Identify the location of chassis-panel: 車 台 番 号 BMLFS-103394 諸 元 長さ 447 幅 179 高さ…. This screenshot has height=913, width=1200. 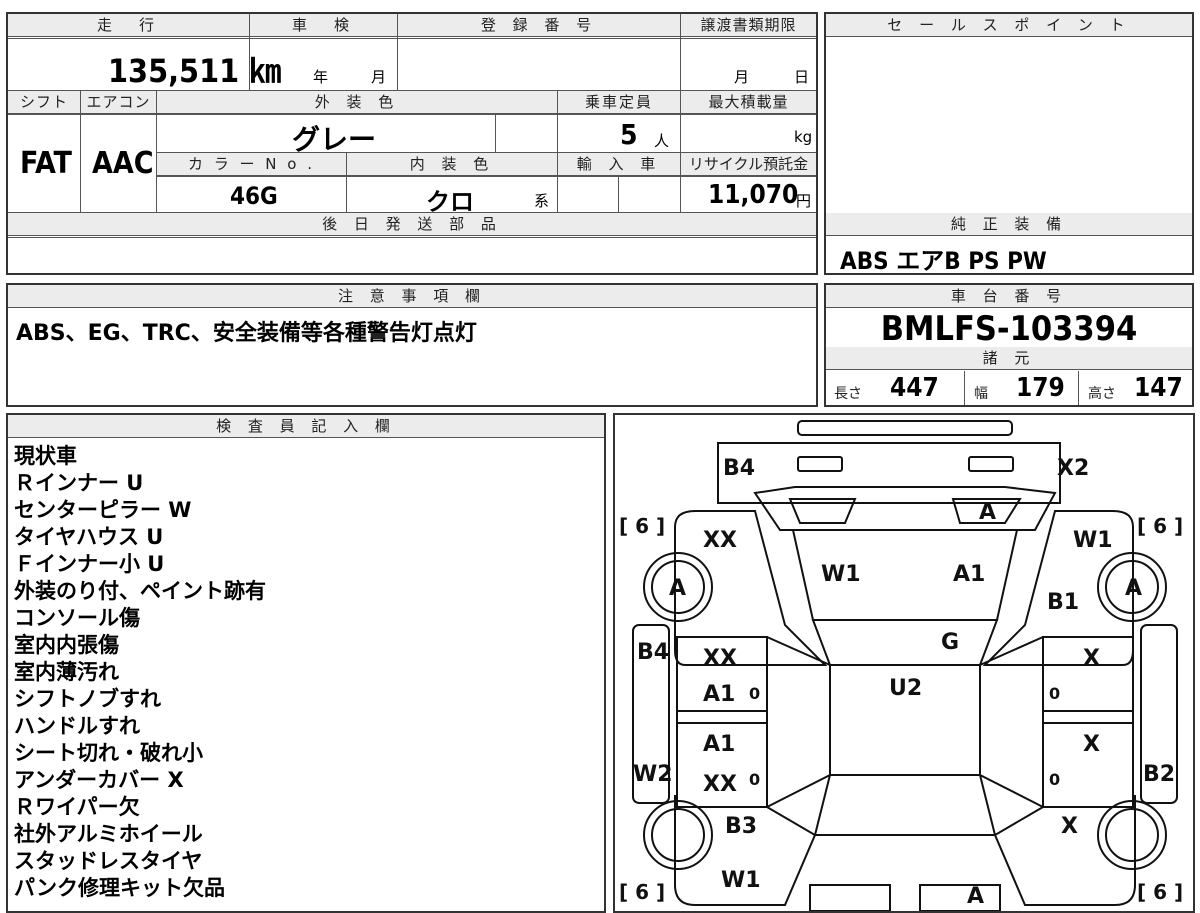
(1009, 345).